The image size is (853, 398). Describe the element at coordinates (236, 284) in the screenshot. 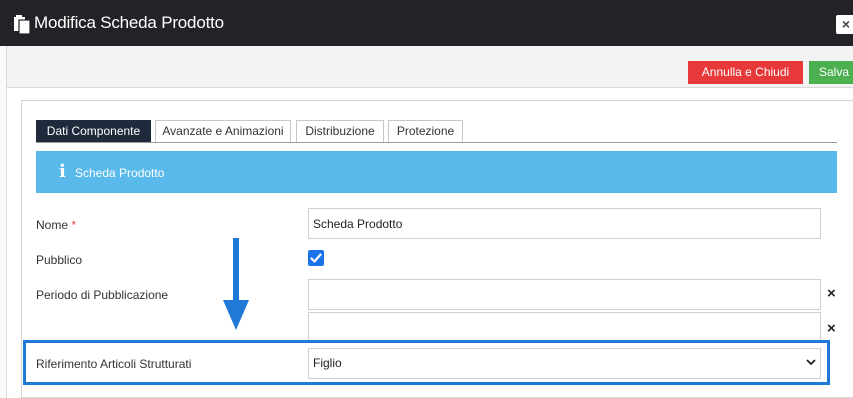

I see `arrow-down-icon` at that location.